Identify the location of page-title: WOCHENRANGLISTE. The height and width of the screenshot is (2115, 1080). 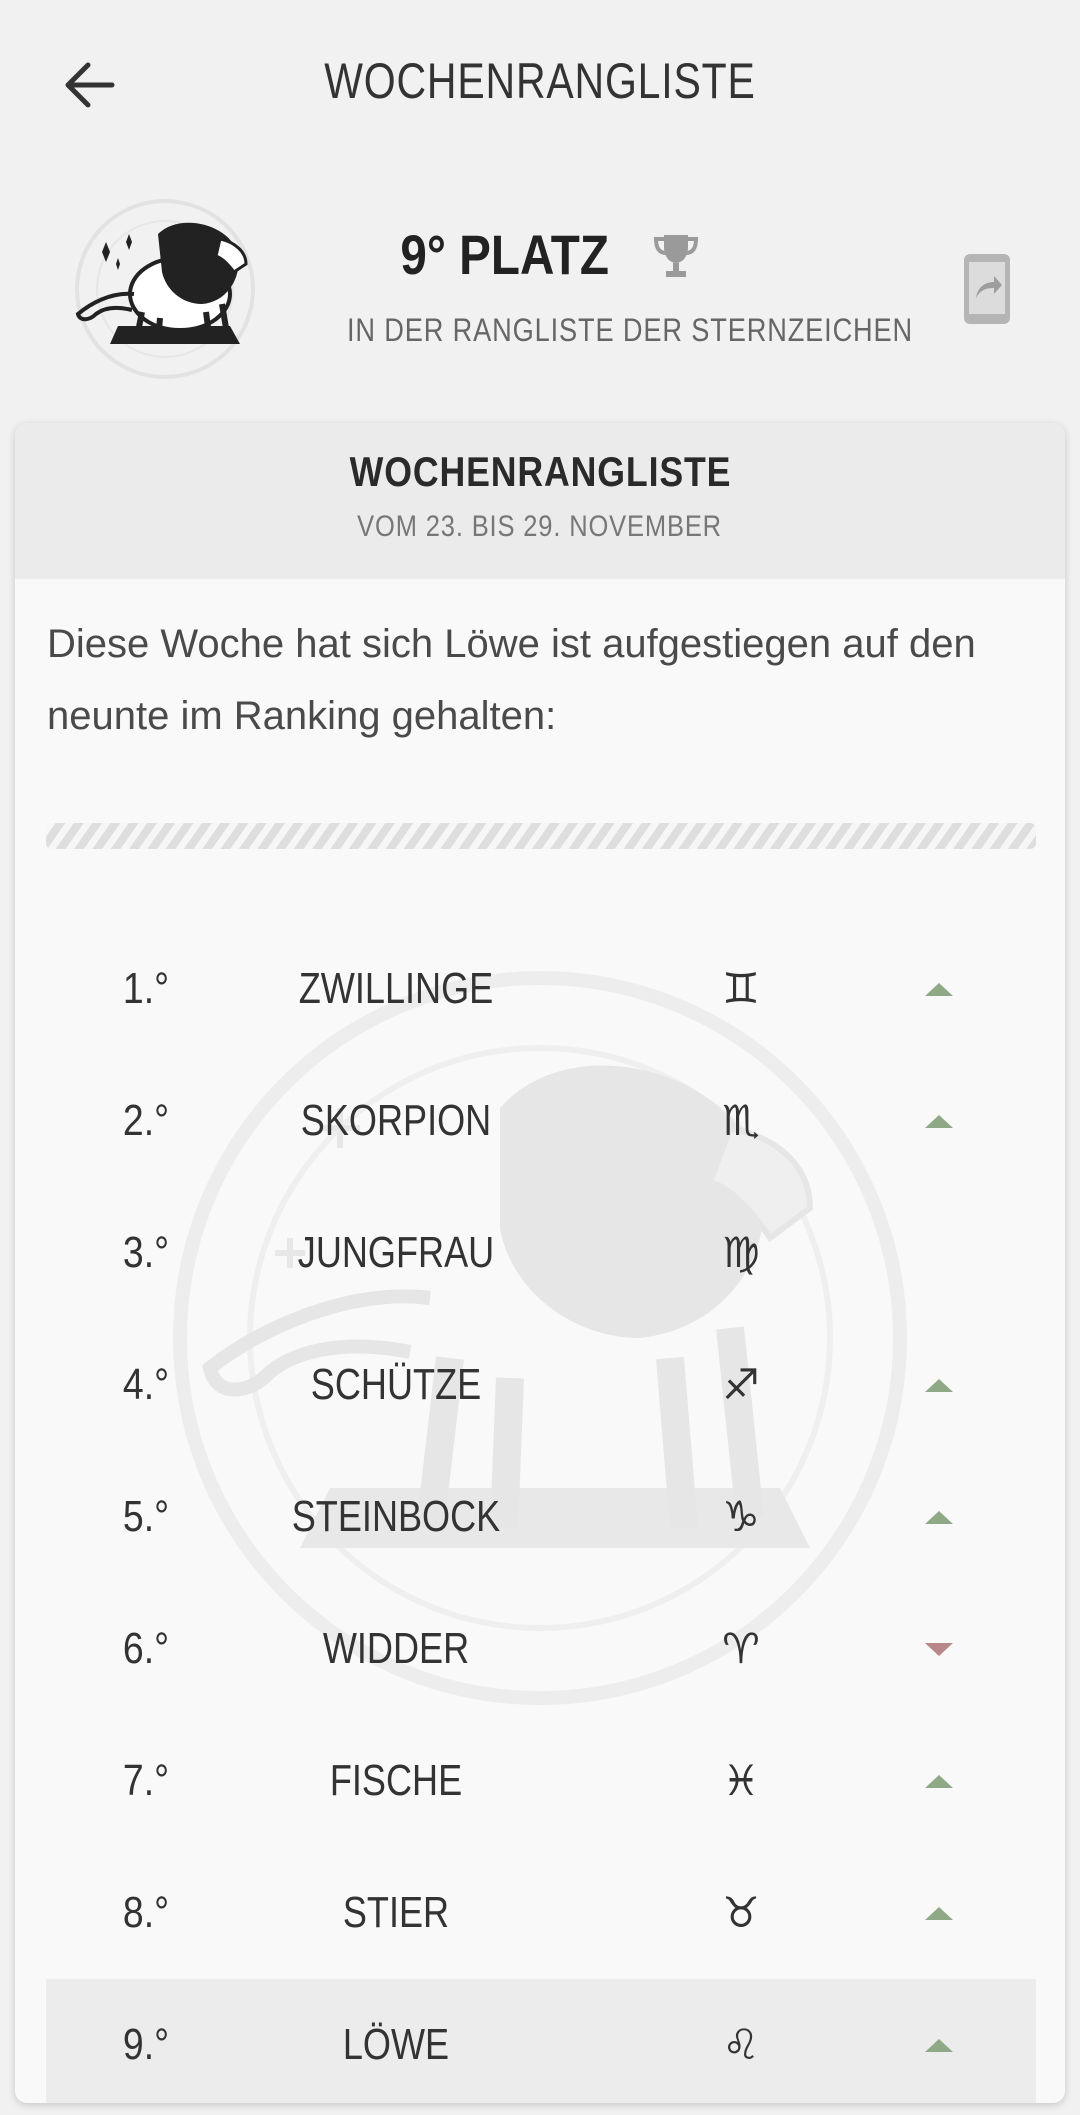
(540, 81).